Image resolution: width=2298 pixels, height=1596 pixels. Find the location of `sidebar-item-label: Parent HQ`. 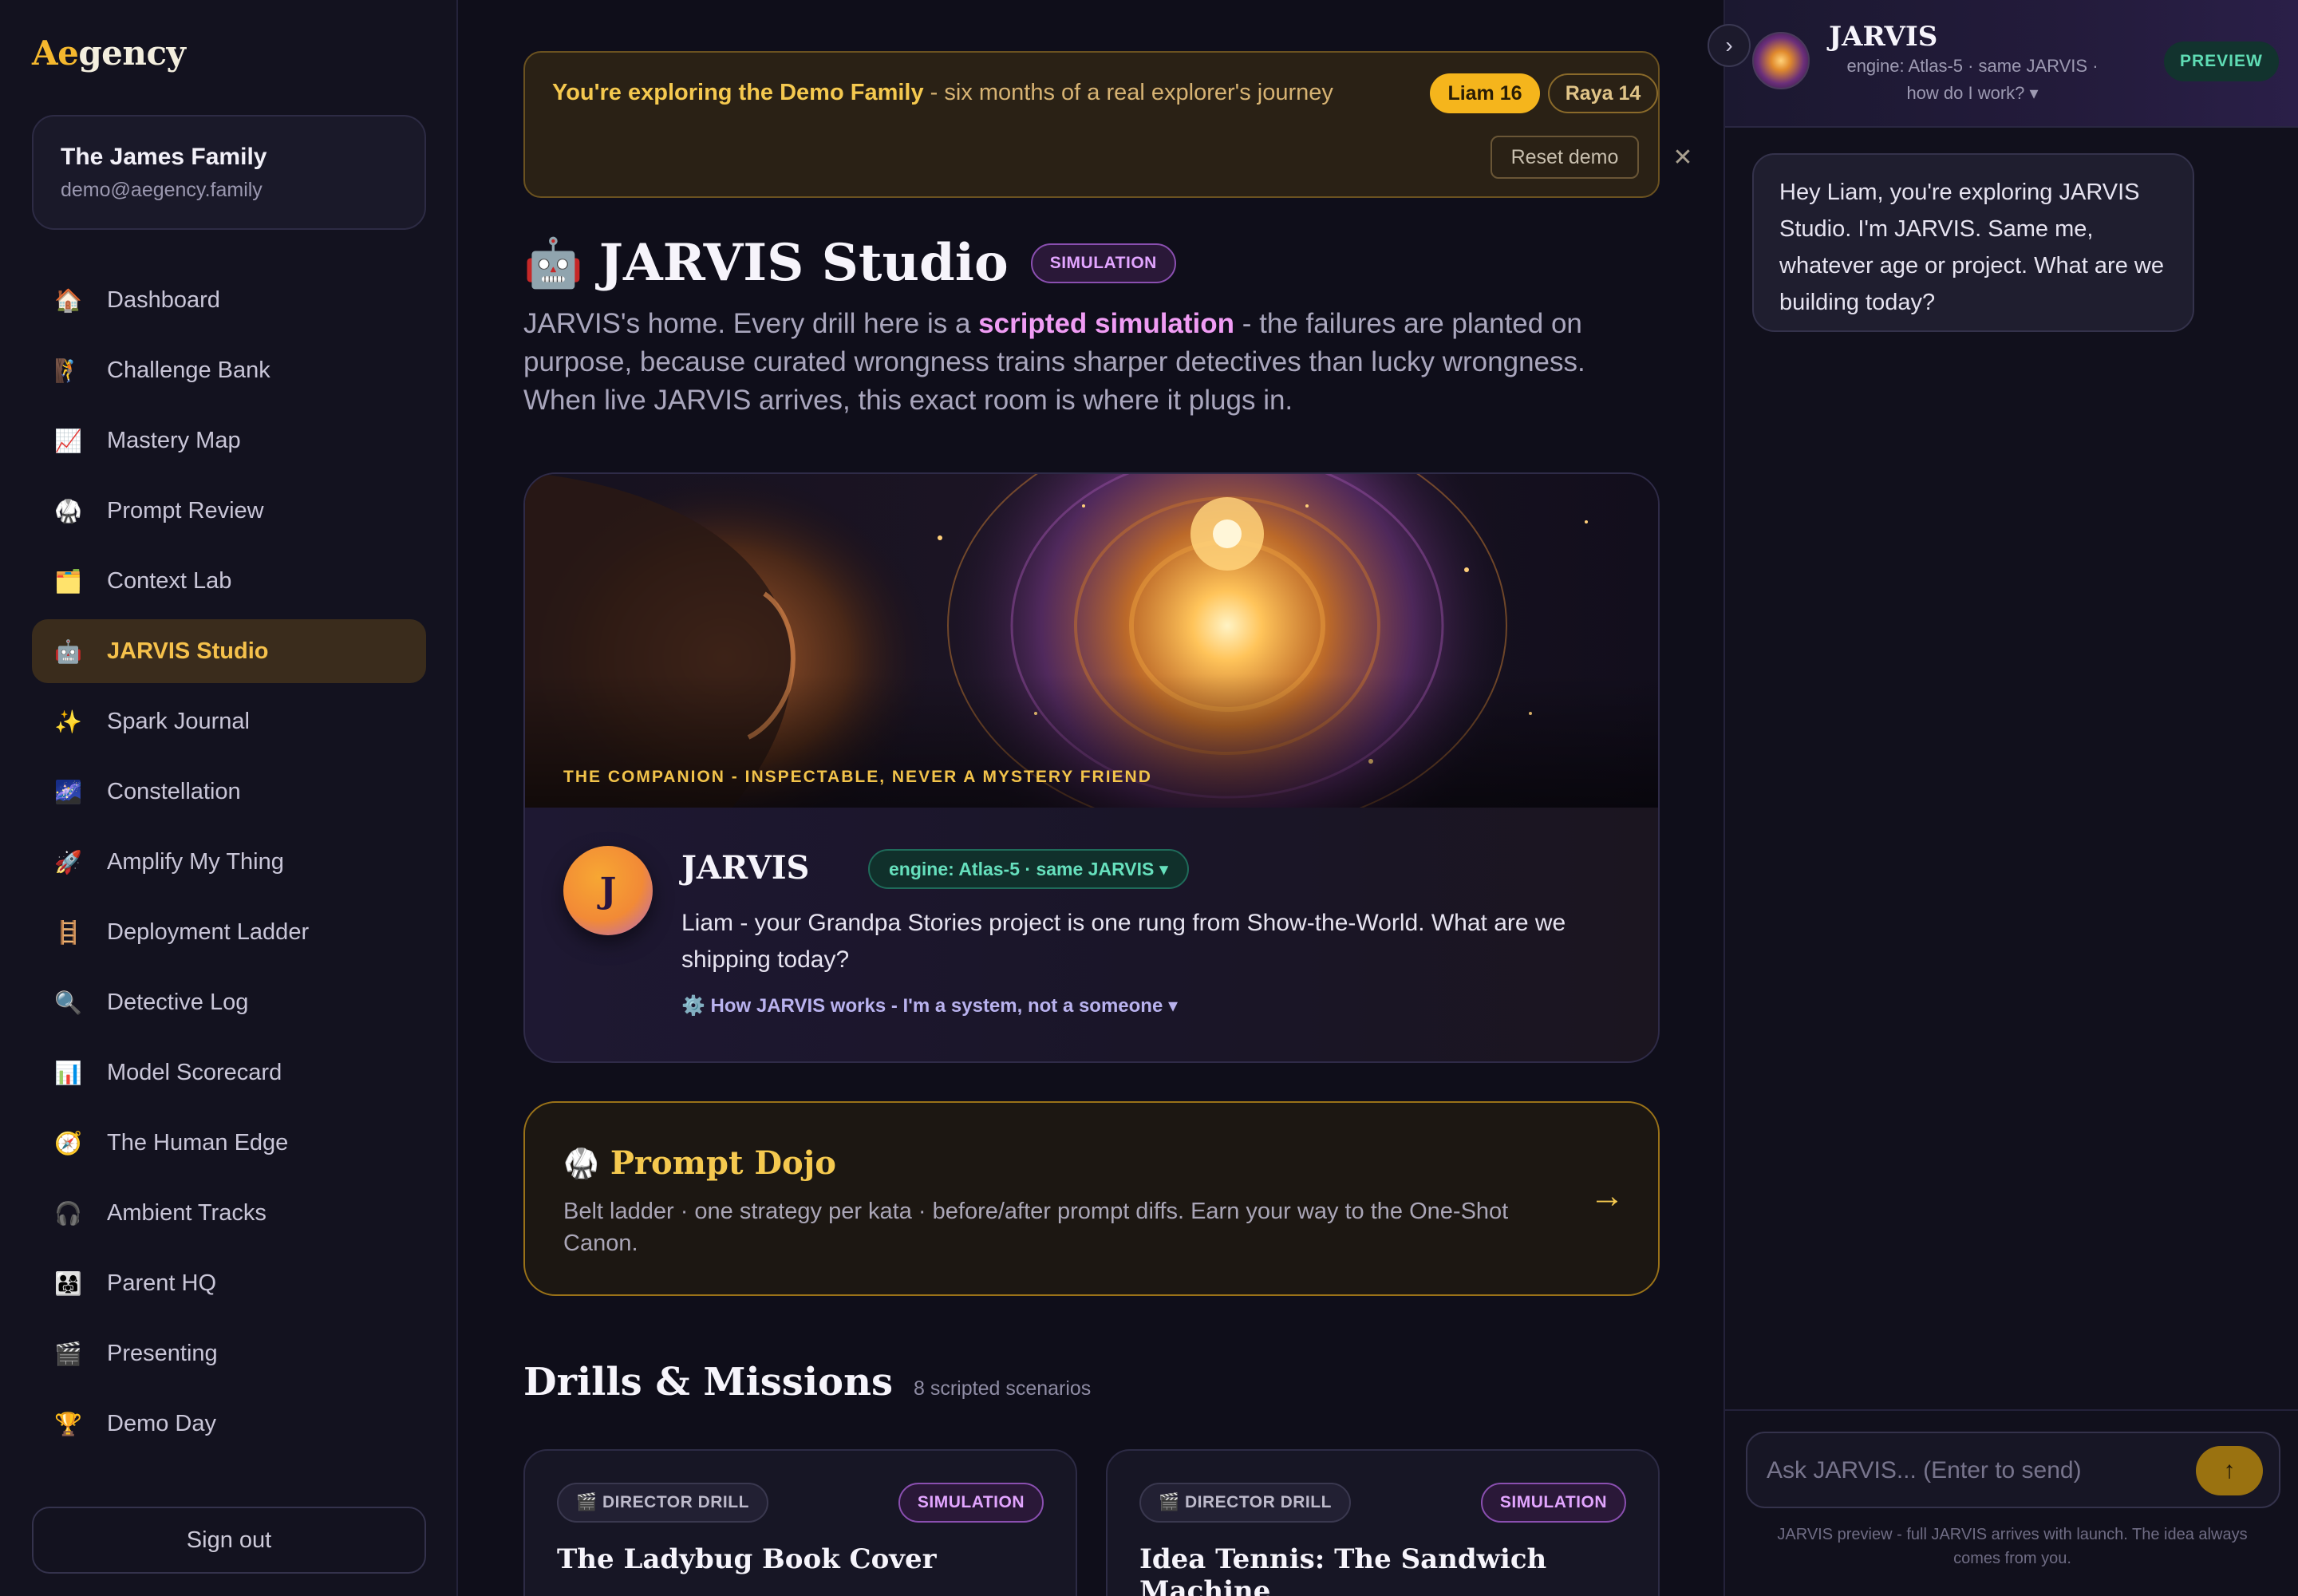

sidebar-item-label: Parent HQ is located at coordinates (161, 1283).